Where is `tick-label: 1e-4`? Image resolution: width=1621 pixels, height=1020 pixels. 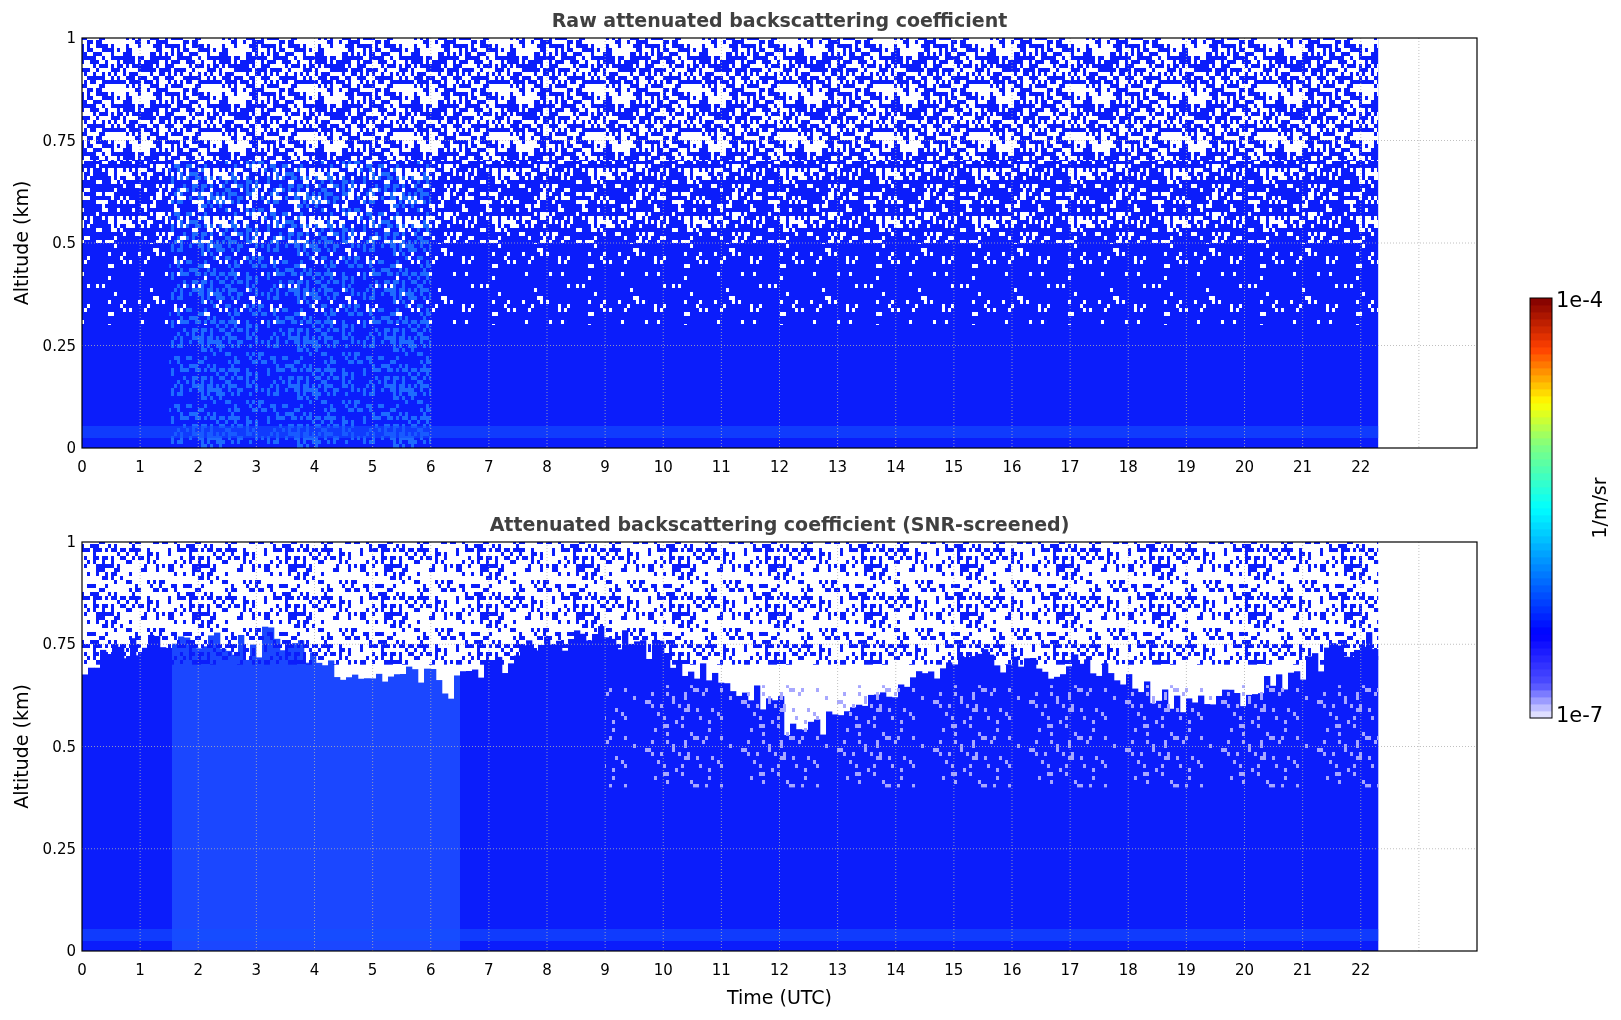 tick-label: 1e-4 is located at coordinates (1580, 300).